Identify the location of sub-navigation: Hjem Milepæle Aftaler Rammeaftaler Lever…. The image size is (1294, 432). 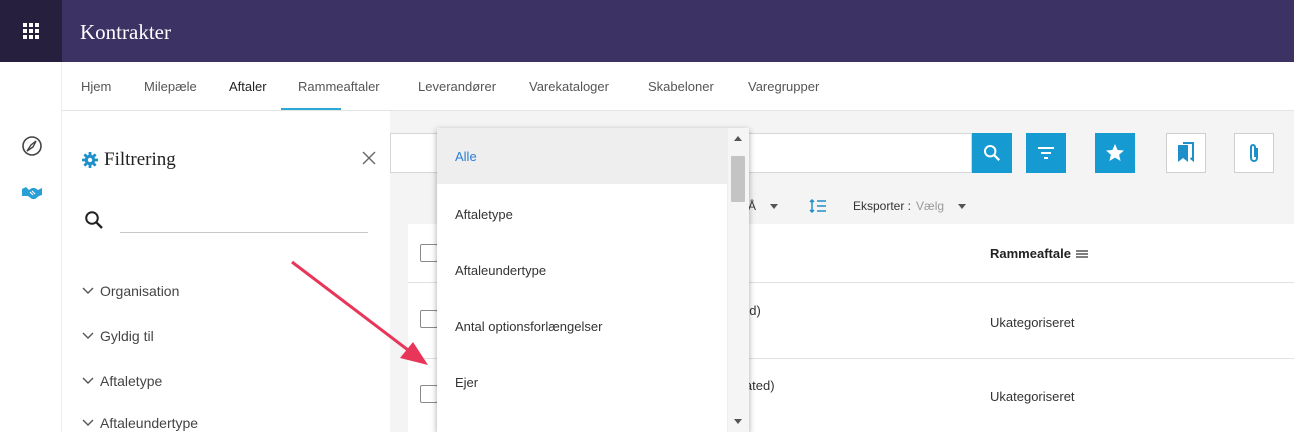
(678, 86).